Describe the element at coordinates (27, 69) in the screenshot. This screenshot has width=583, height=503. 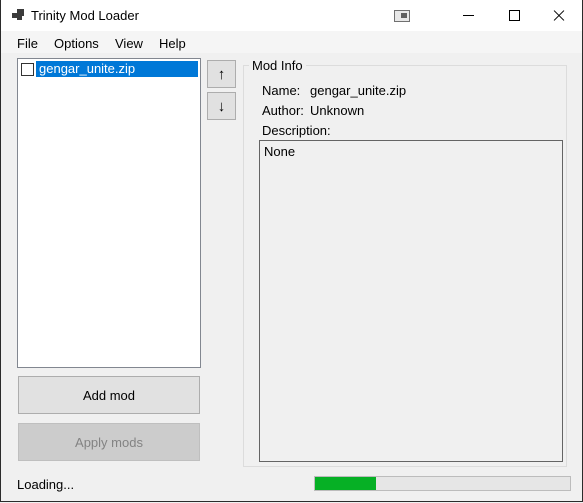
I see `mod-enabled-checkbox` at that location.